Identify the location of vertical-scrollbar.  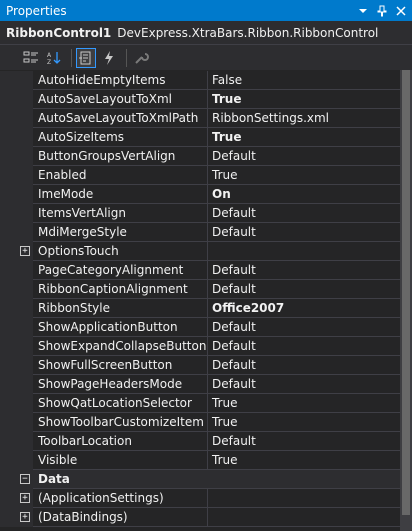
(406, 300).